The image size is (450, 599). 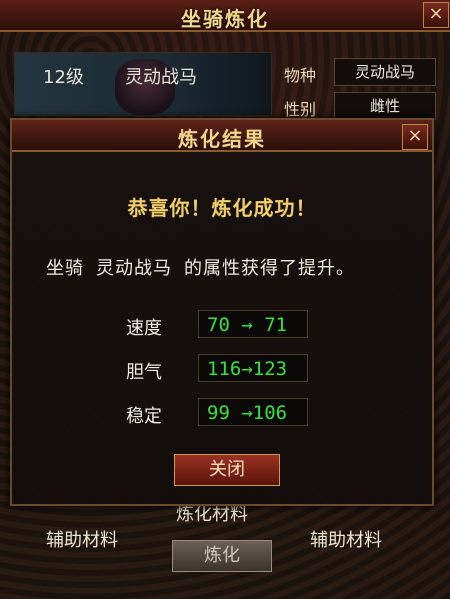 I want to click on speed-value: 70 → 71, so click(x=253, y=324).